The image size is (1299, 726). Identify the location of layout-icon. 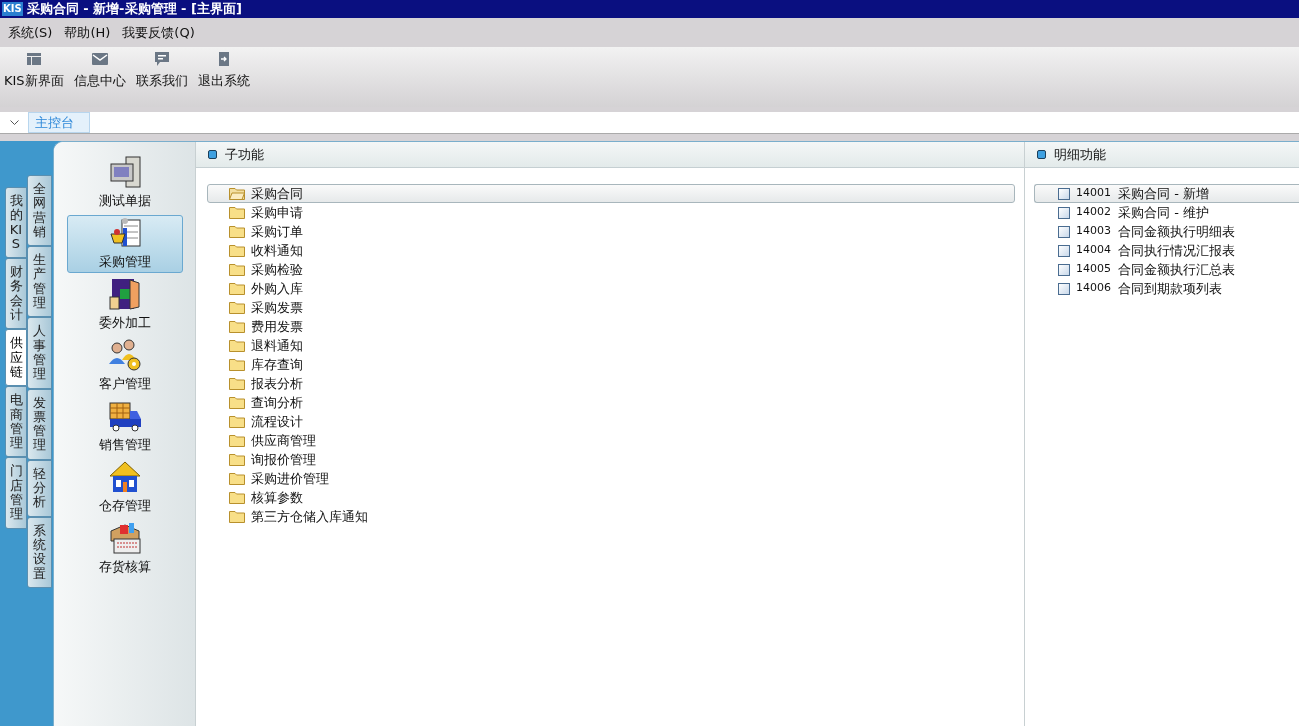
(33, 59).